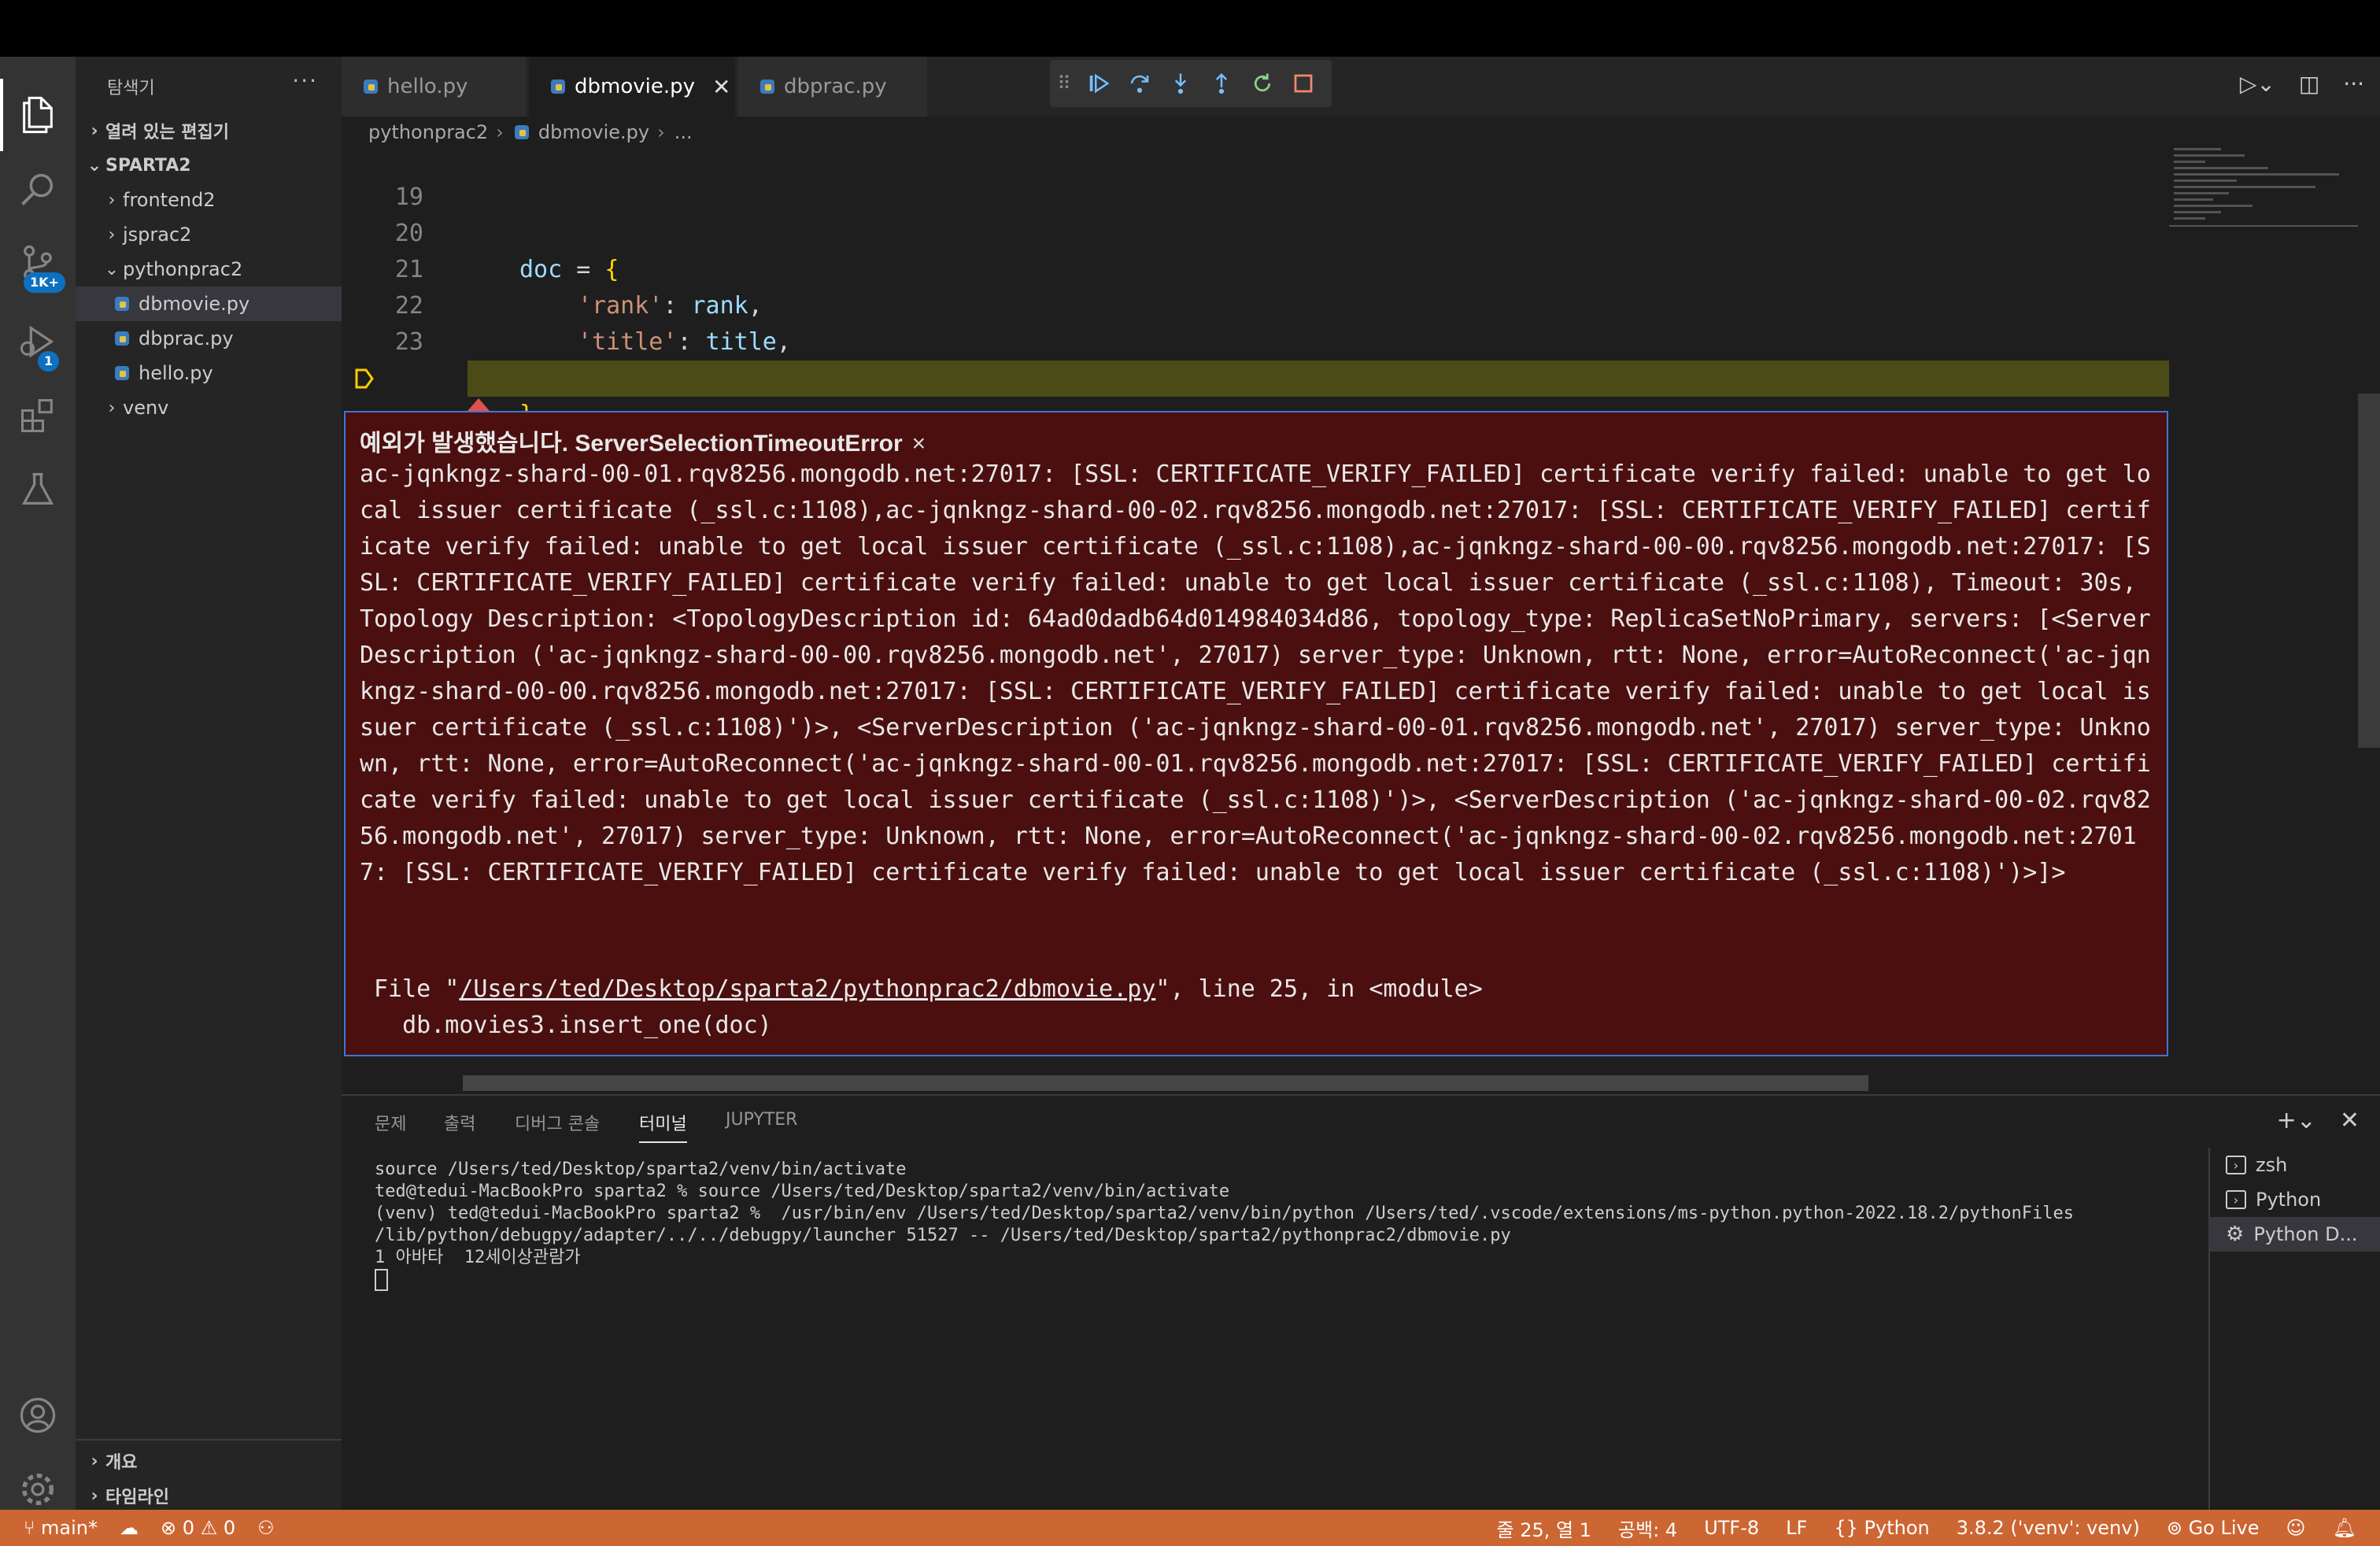 The image size is (2380, 1546). I want to click on terminal-item-python: › Python, so click(2295, 1200).